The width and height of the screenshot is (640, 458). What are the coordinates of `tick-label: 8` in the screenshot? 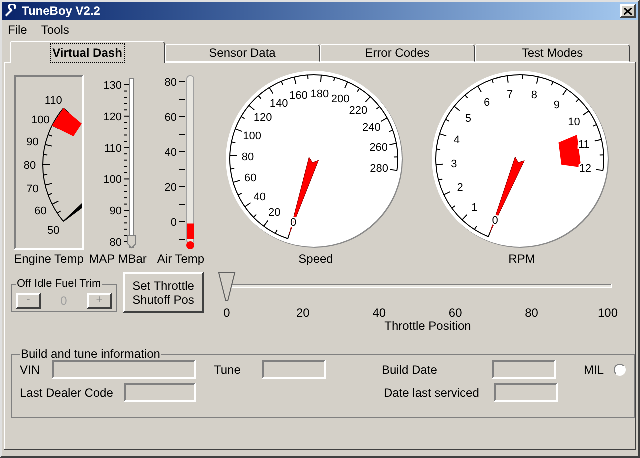 It's located at (534, 96).